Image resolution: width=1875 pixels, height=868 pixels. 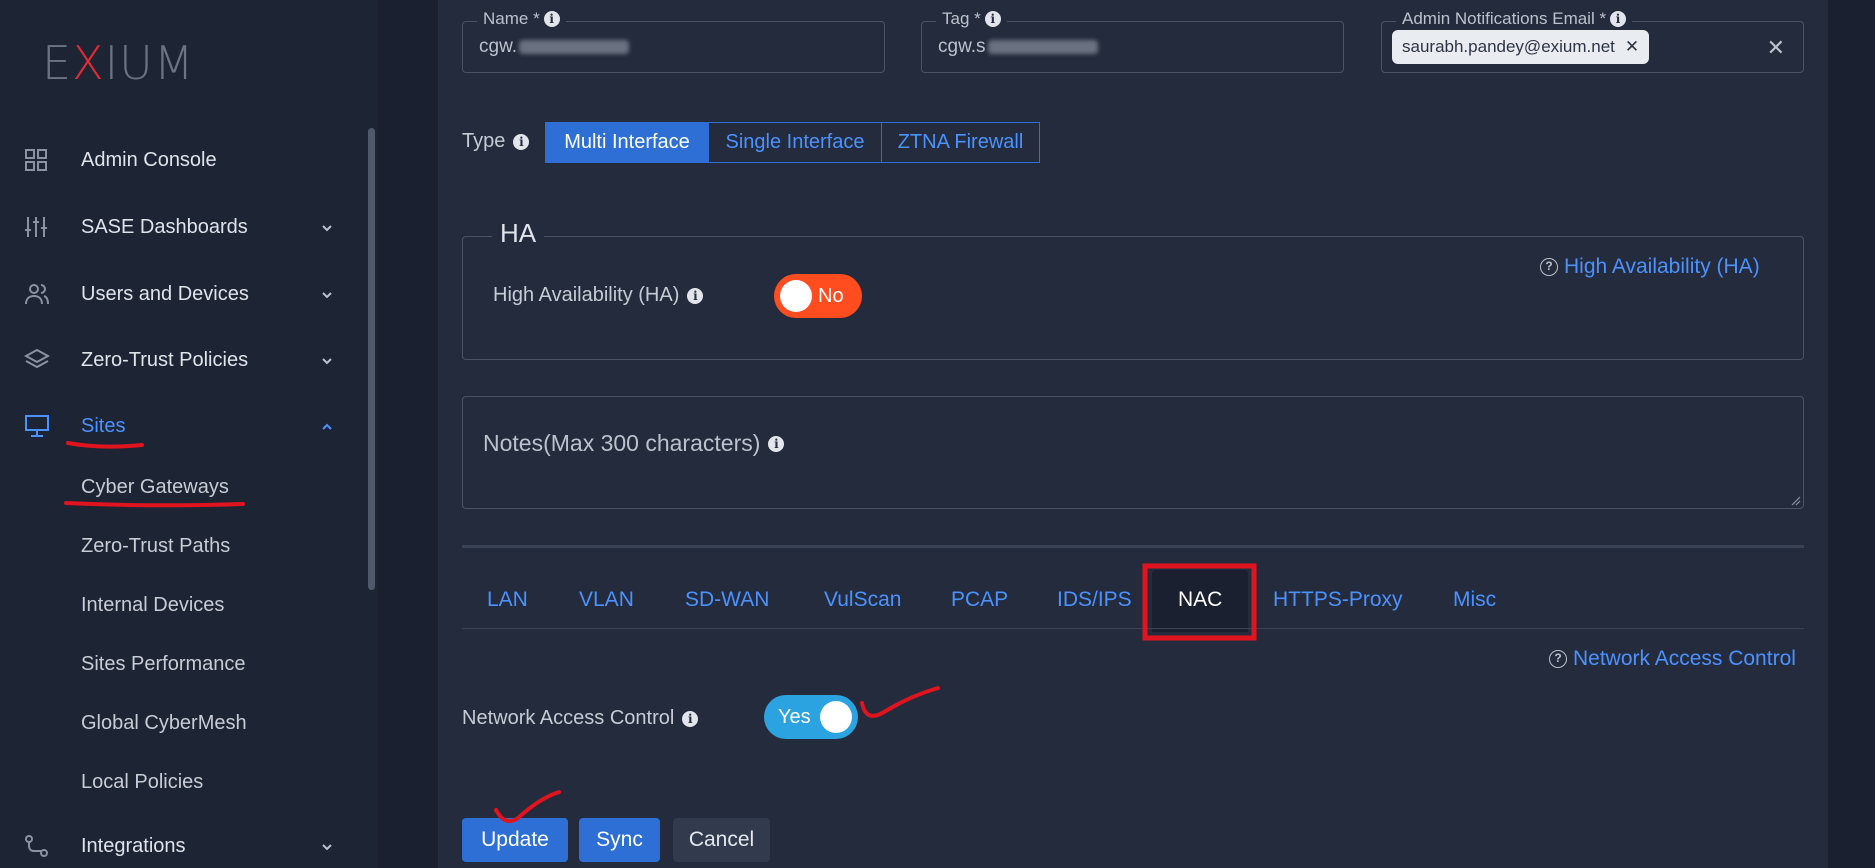 What do you see at coordinates (1133, 546) in the screenshot?
I see `section-divider` at bounding box center [1133, 546].